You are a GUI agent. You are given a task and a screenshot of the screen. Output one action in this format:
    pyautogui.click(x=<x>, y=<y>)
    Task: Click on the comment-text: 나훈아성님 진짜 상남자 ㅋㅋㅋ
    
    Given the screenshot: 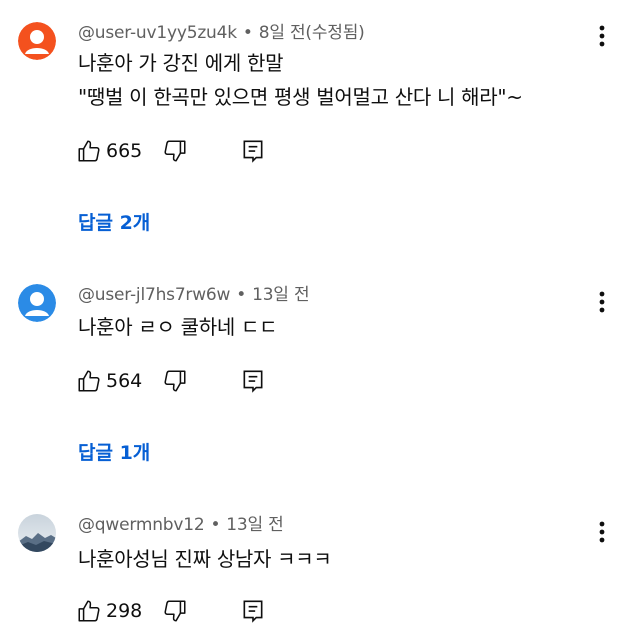 What is the action you would take?
    pyautogui.click(x=205, y=559)
    